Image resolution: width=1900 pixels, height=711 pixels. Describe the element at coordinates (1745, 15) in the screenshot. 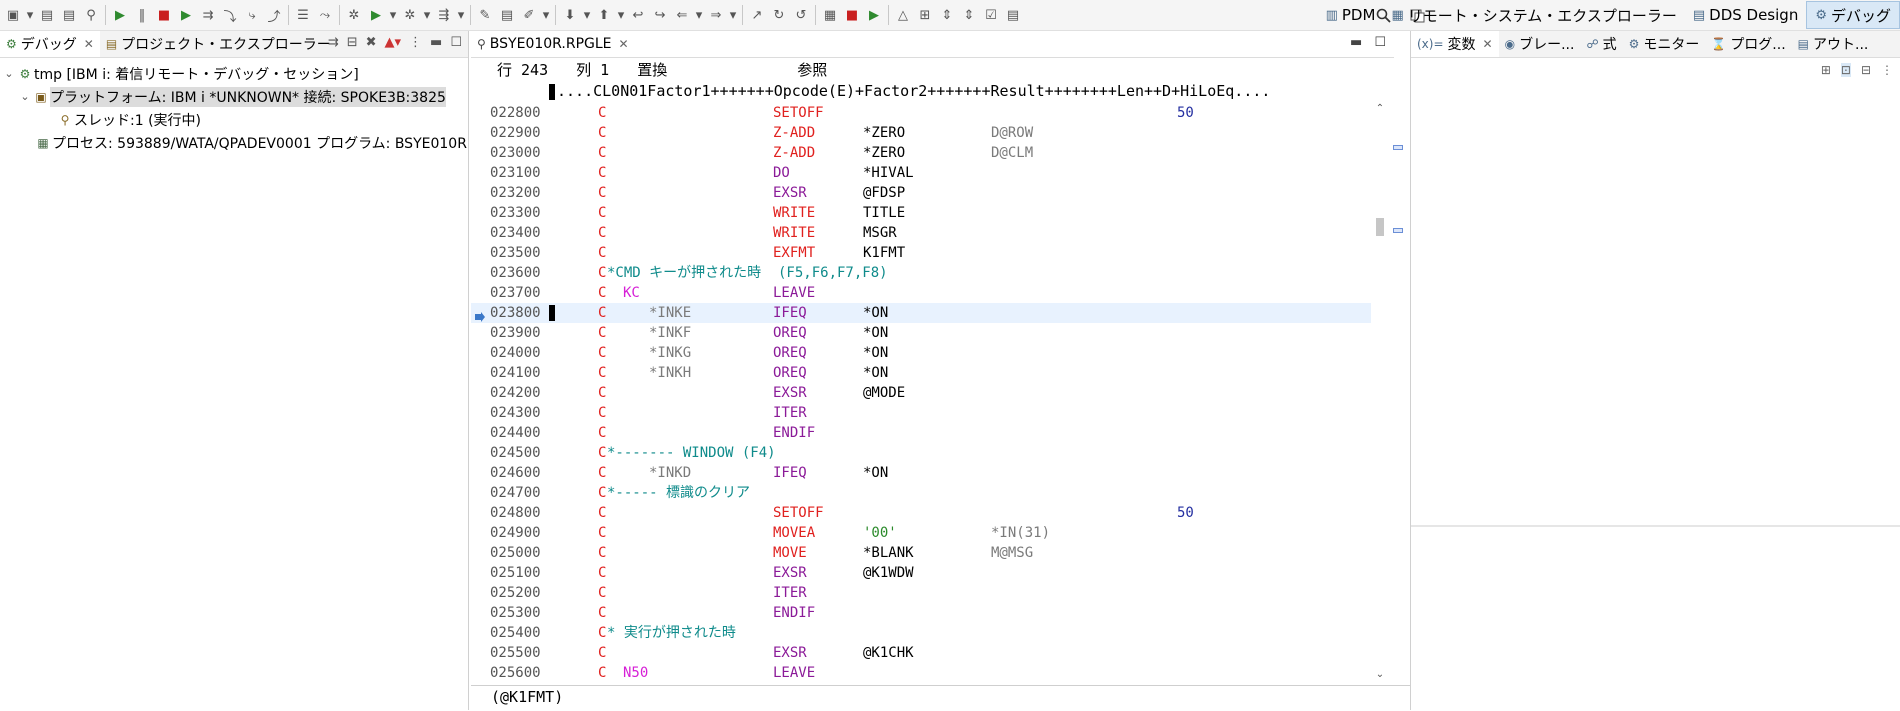

I see `perspective-2: ▤ DDS Design` at that location.